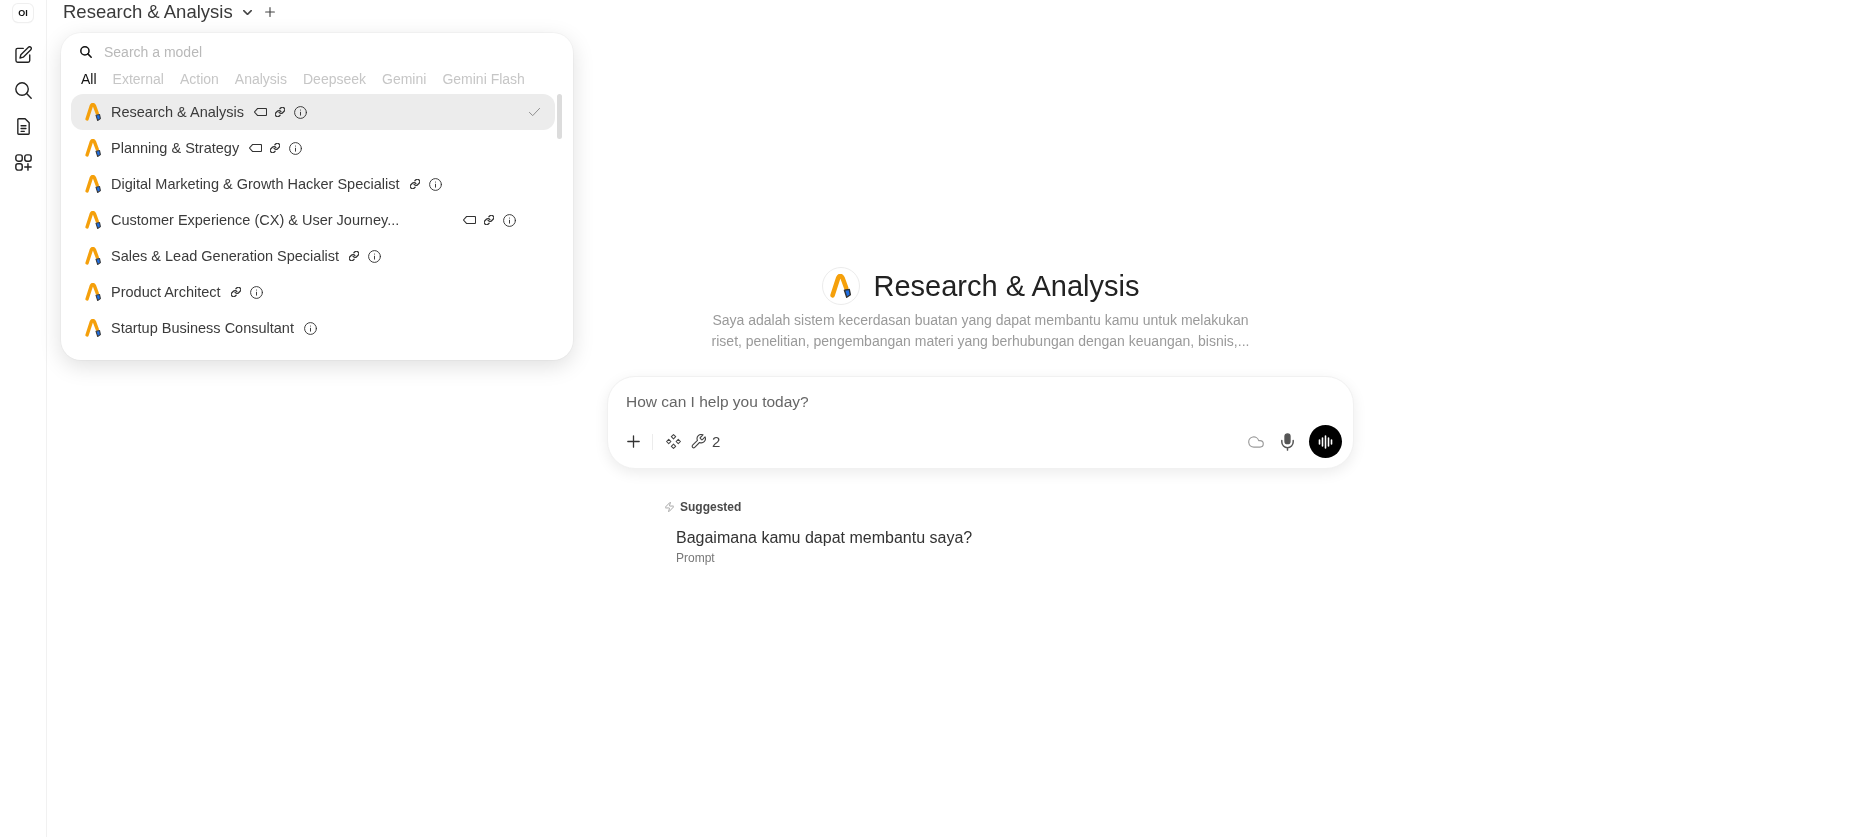  I want to click on category-tab: All, so click(89, 79).